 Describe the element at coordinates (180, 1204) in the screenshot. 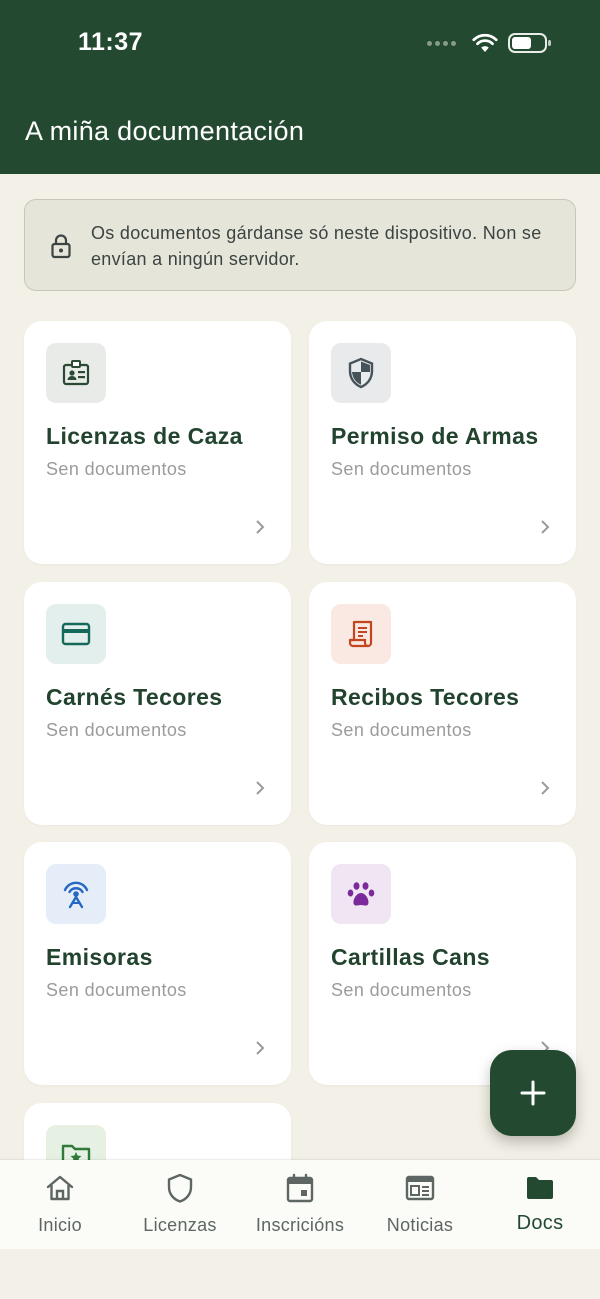

I see `nav-item-licenzas: Licenzas` at that location.